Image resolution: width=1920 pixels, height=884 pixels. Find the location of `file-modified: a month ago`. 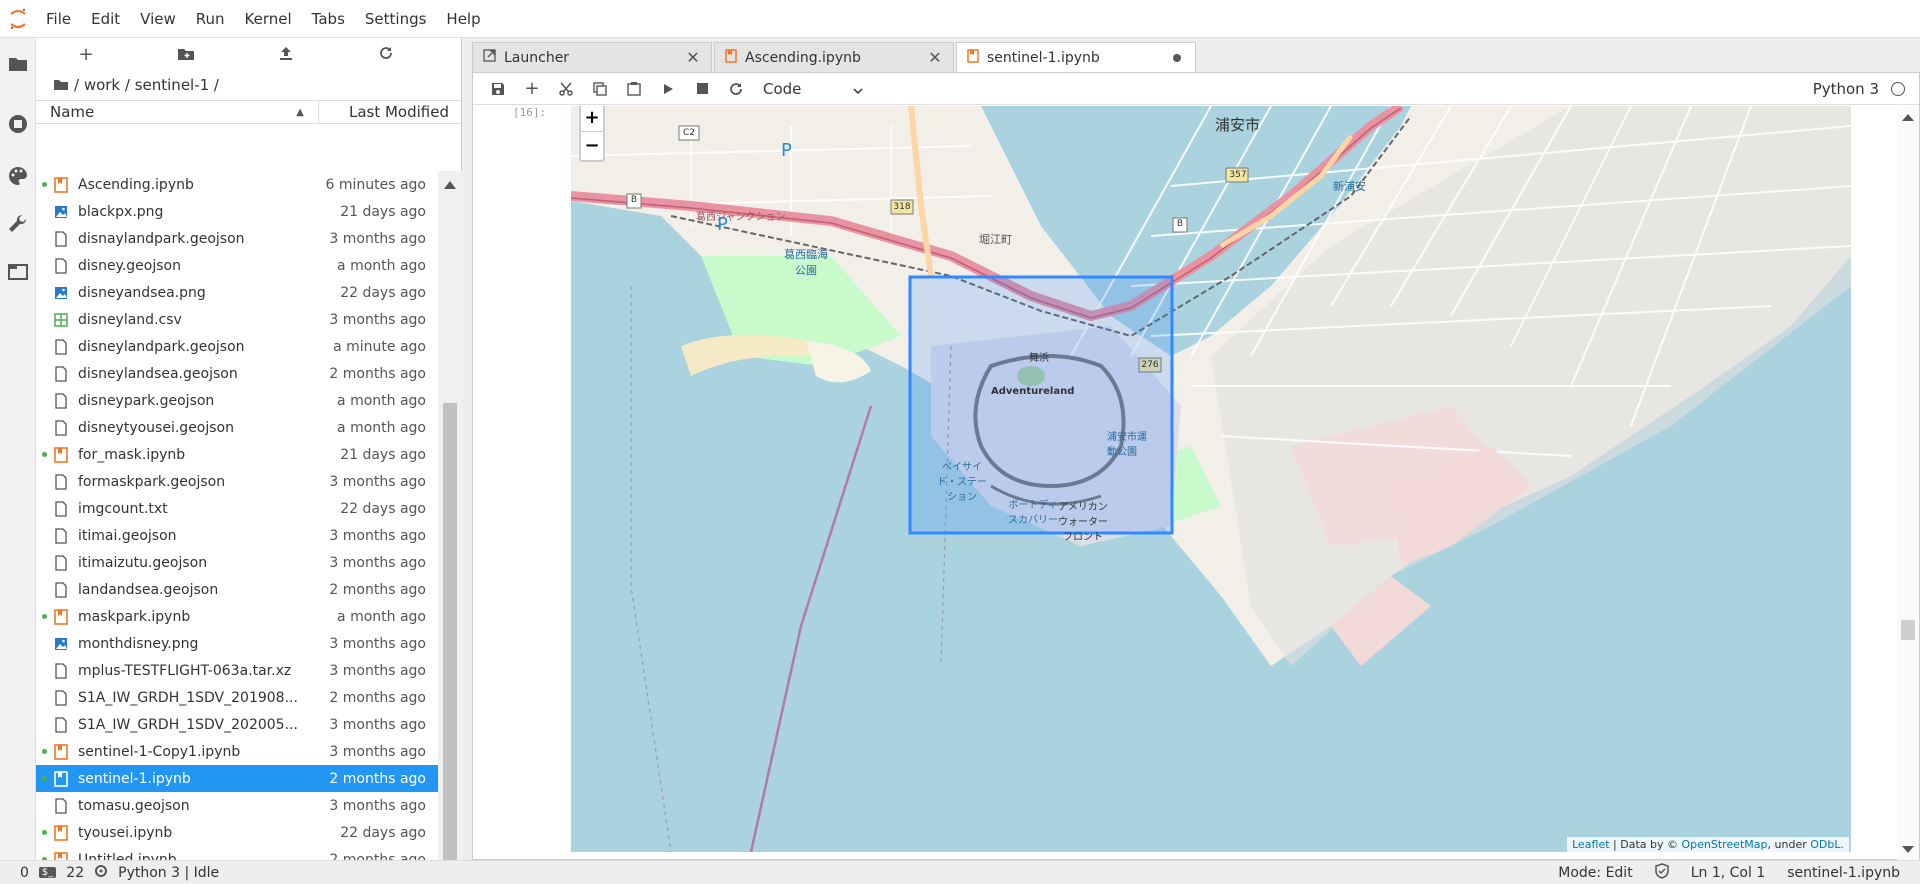

file-modified: a month ago is located at coordinates (381, 616).